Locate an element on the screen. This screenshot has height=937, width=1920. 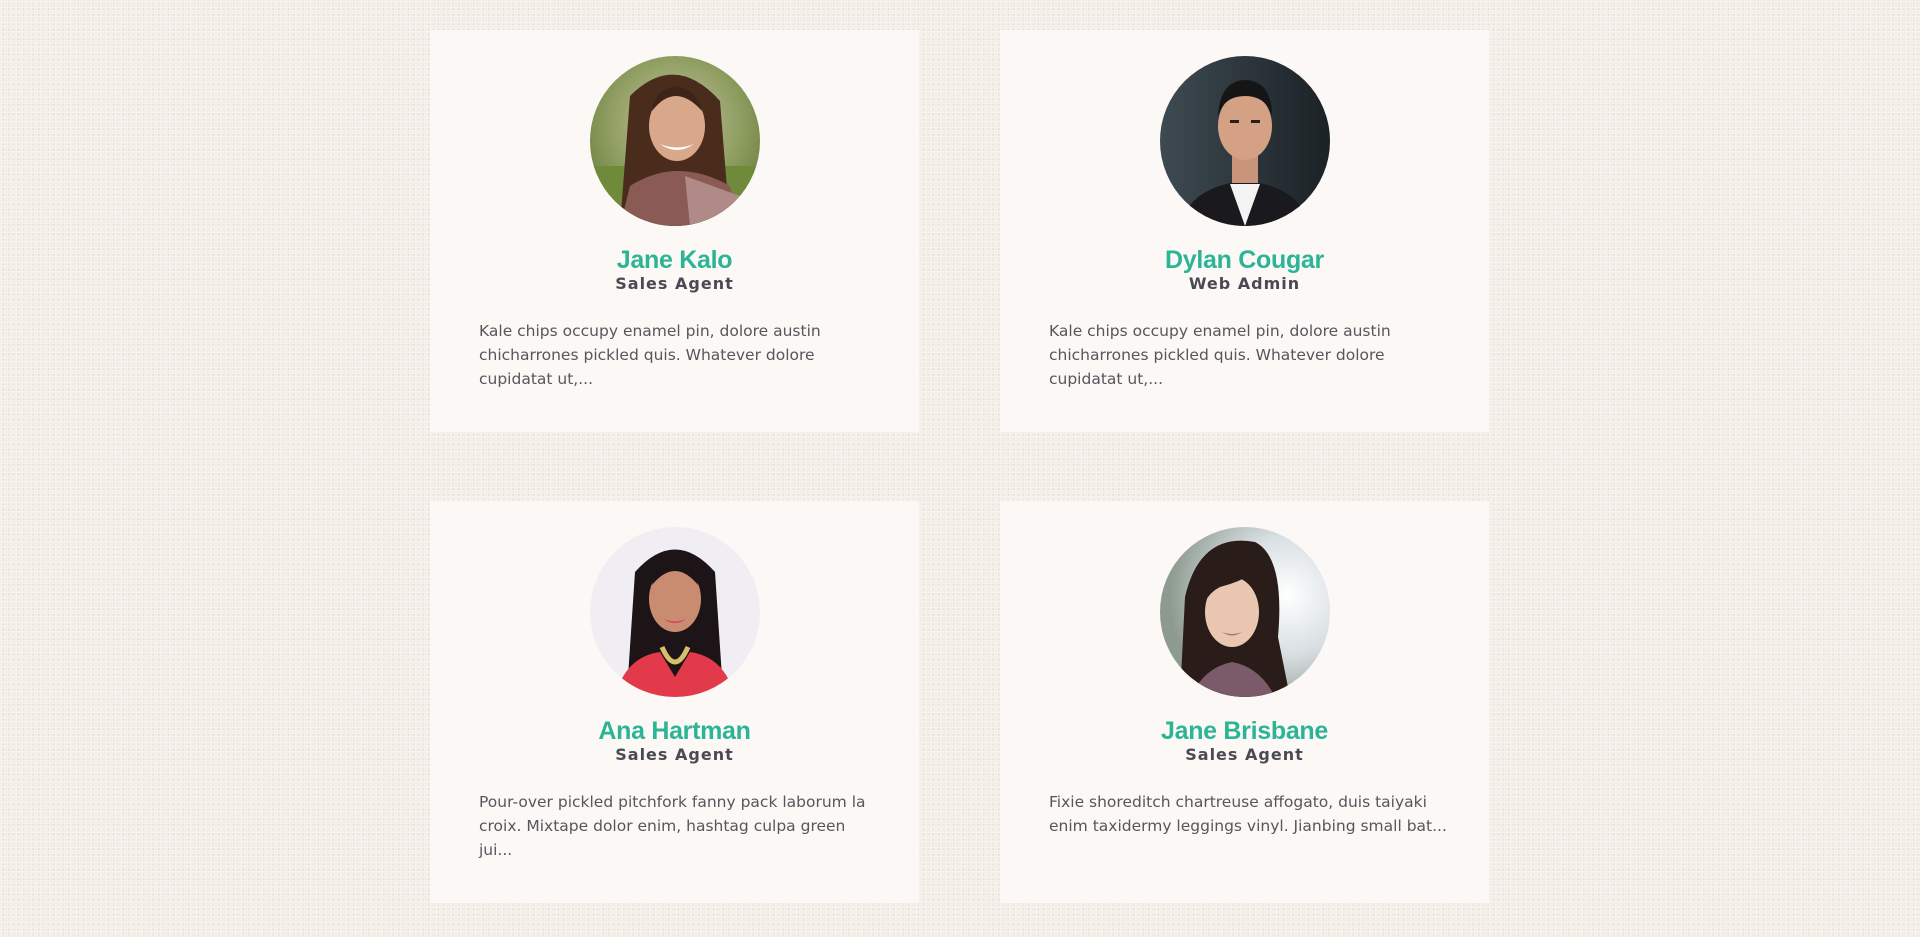
member-name: Jane Brisbane is located at coordinates (1244, 731).